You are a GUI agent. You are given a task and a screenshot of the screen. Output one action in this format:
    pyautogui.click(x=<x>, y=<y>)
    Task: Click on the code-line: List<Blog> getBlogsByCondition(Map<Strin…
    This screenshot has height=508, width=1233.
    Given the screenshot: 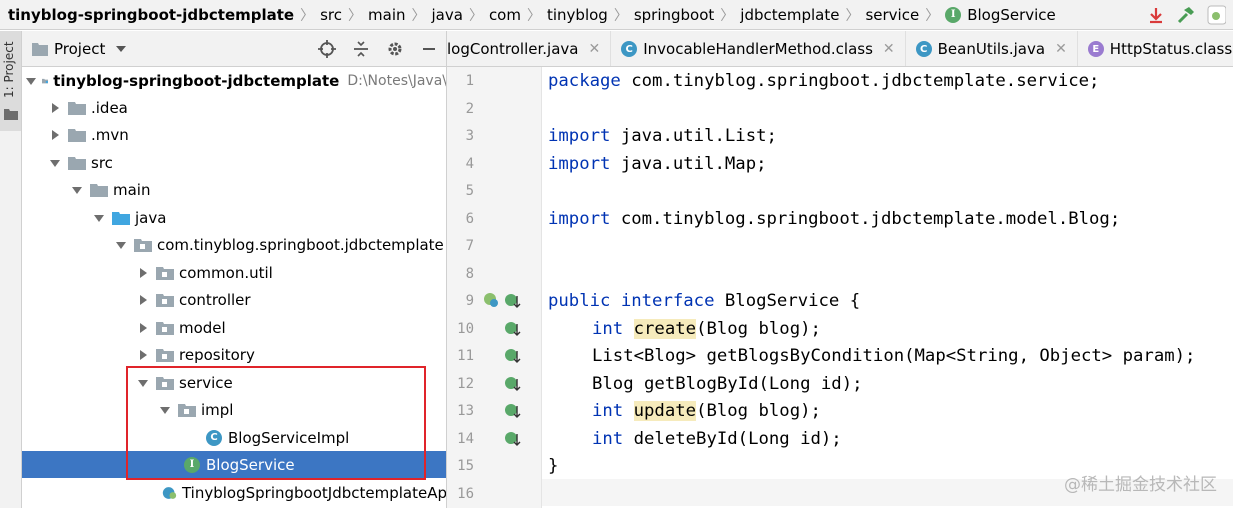 What is the action you would take?
    pyautogui.click(x=893, y=355)
    